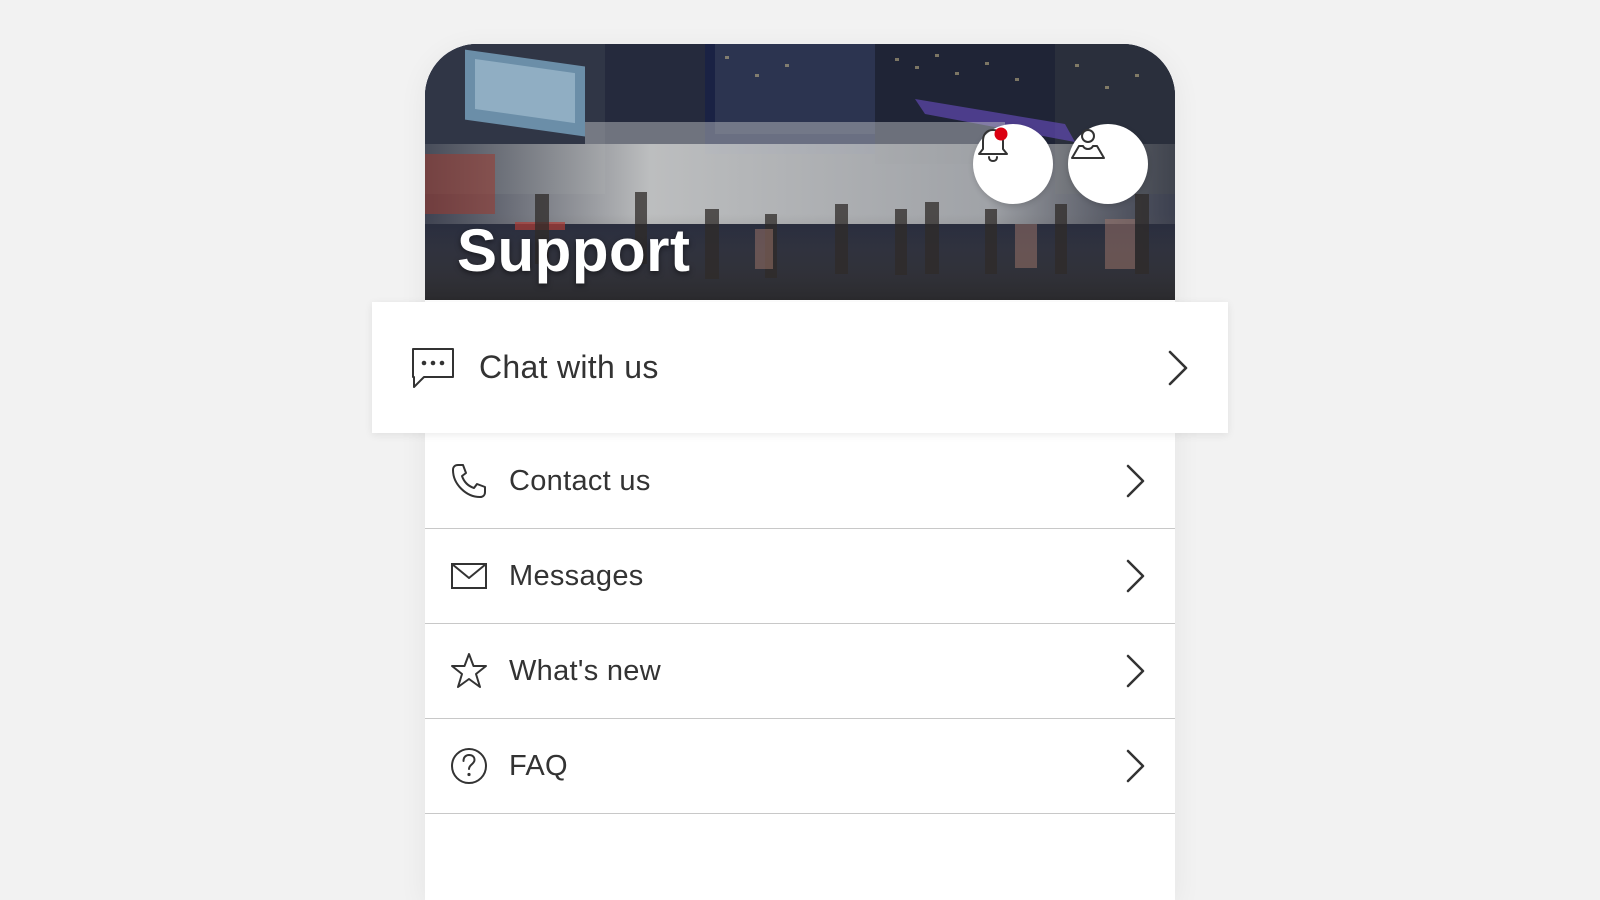 The height and width of the screenshot is (900, 1600). What do you see at coordinates (580, 480) in the screenshot?
I see `menu-item-label: Contact us` at bounding box center [580, 480].